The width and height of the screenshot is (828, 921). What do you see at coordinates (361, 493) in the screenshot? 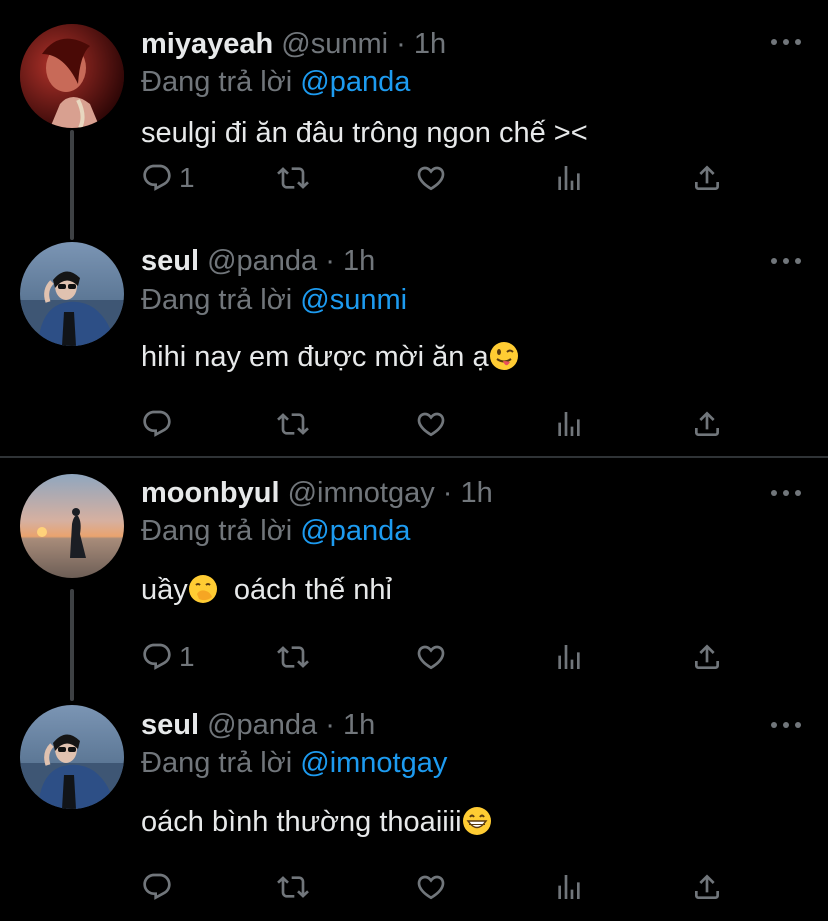
I see `username-handle: @imnotgay` at bounding box center [361, 493].